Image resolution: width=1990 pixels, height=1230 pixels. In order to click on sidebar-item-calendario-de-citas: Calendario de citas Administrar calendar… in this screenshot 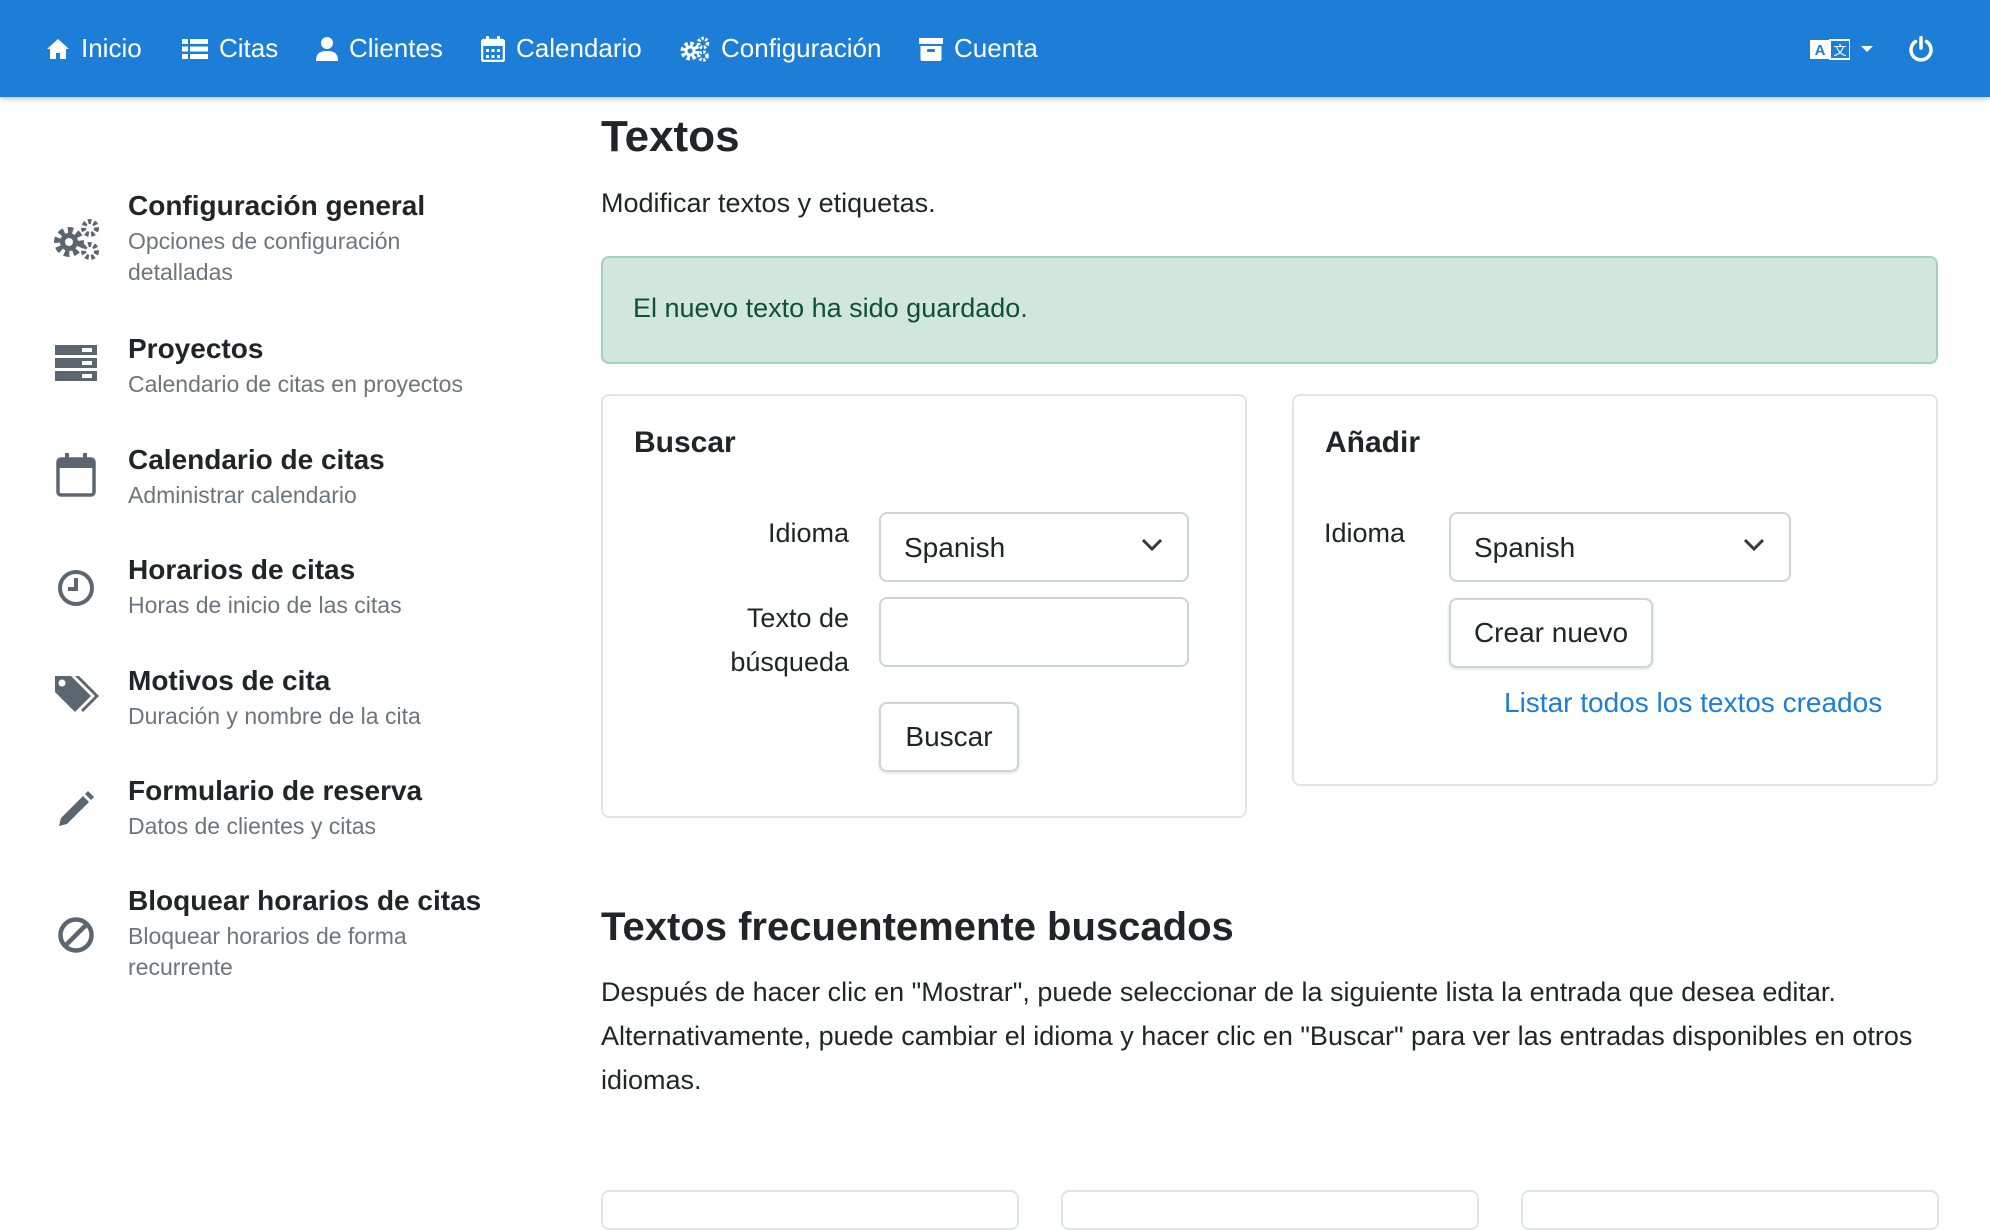, I will do `click(282, 494)`.